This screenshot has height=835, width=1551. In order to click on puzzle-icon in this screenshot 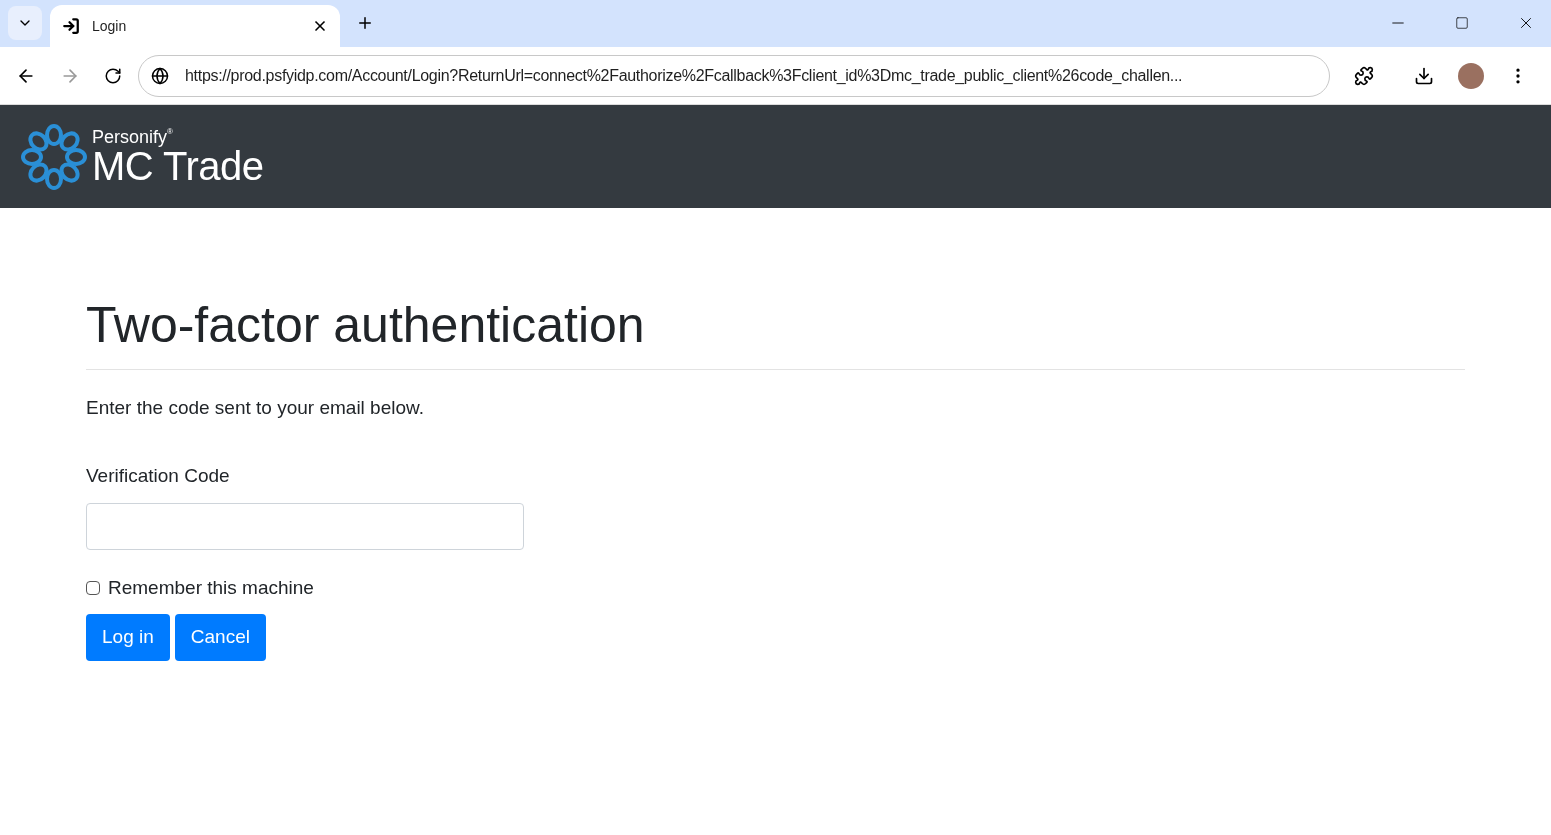, I will do `click(1364, 75)`.